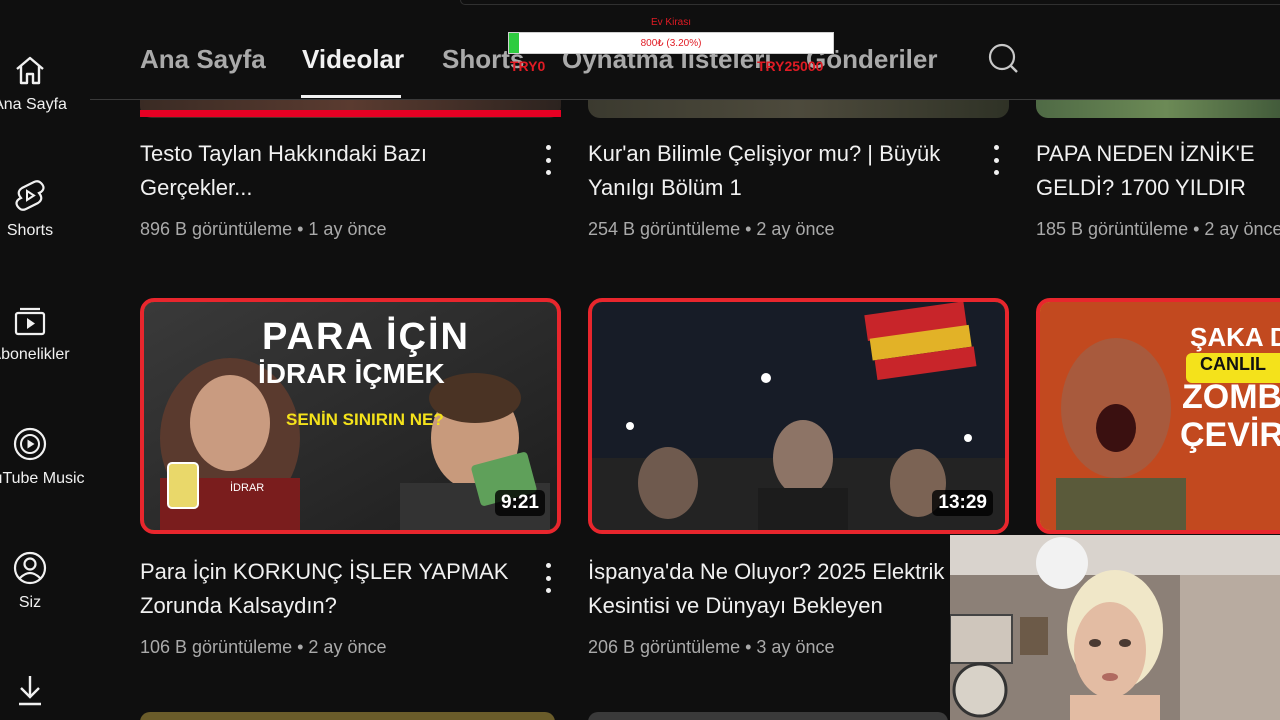 This screenshot has width=1280, height=720. Describe the element at coordinates (1158, 229) in the screenshot. I see `video-meta: 185 B görüntüleme • 2 ay önce` at that location.